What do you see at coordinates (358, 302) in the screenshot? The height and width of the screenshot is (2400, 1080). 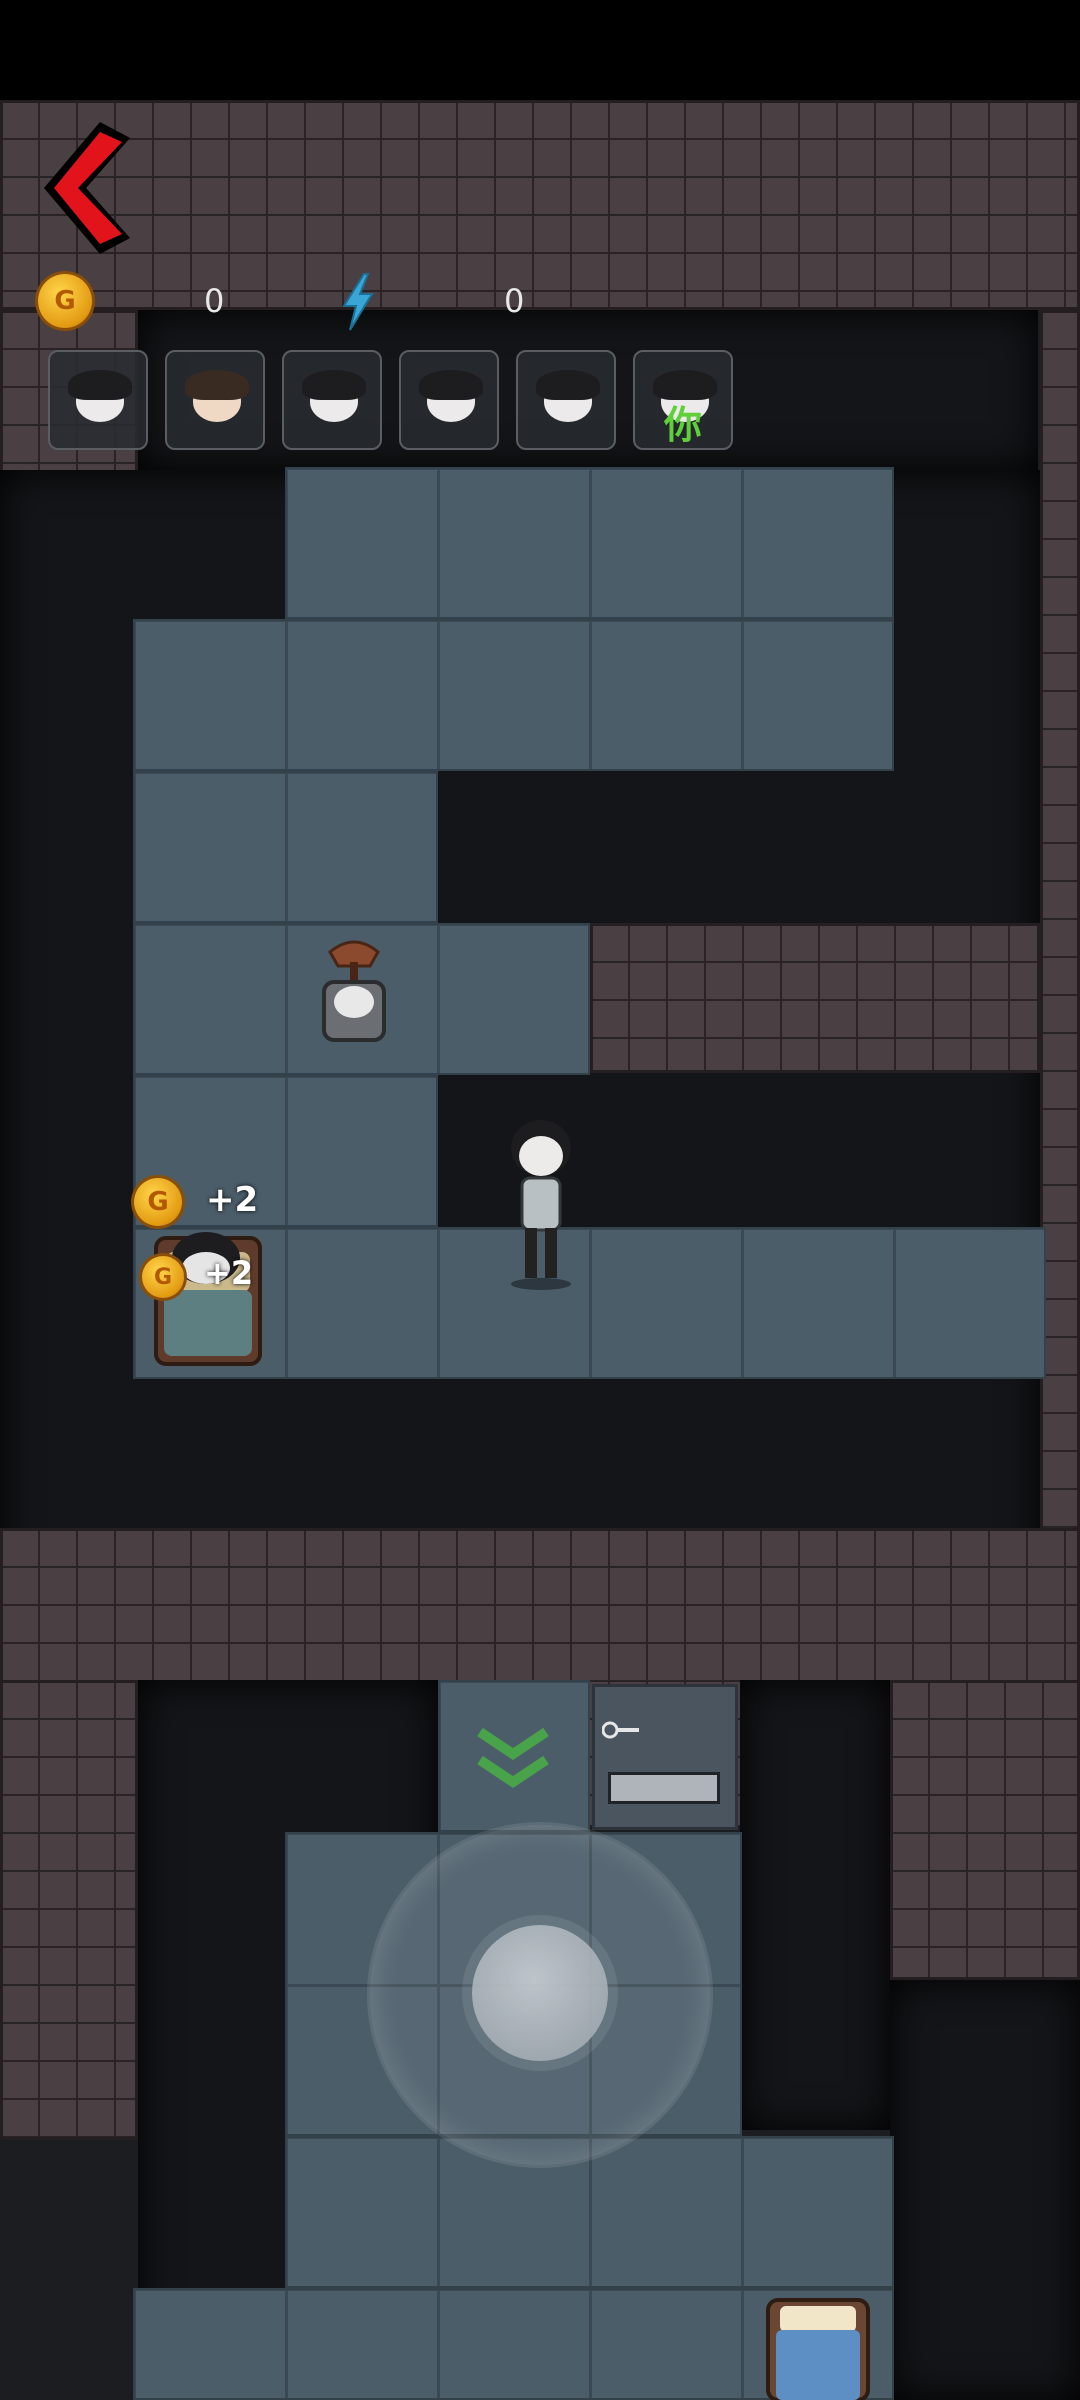 I see `lightning-bolt-icon` at bounding box center [358, 302].